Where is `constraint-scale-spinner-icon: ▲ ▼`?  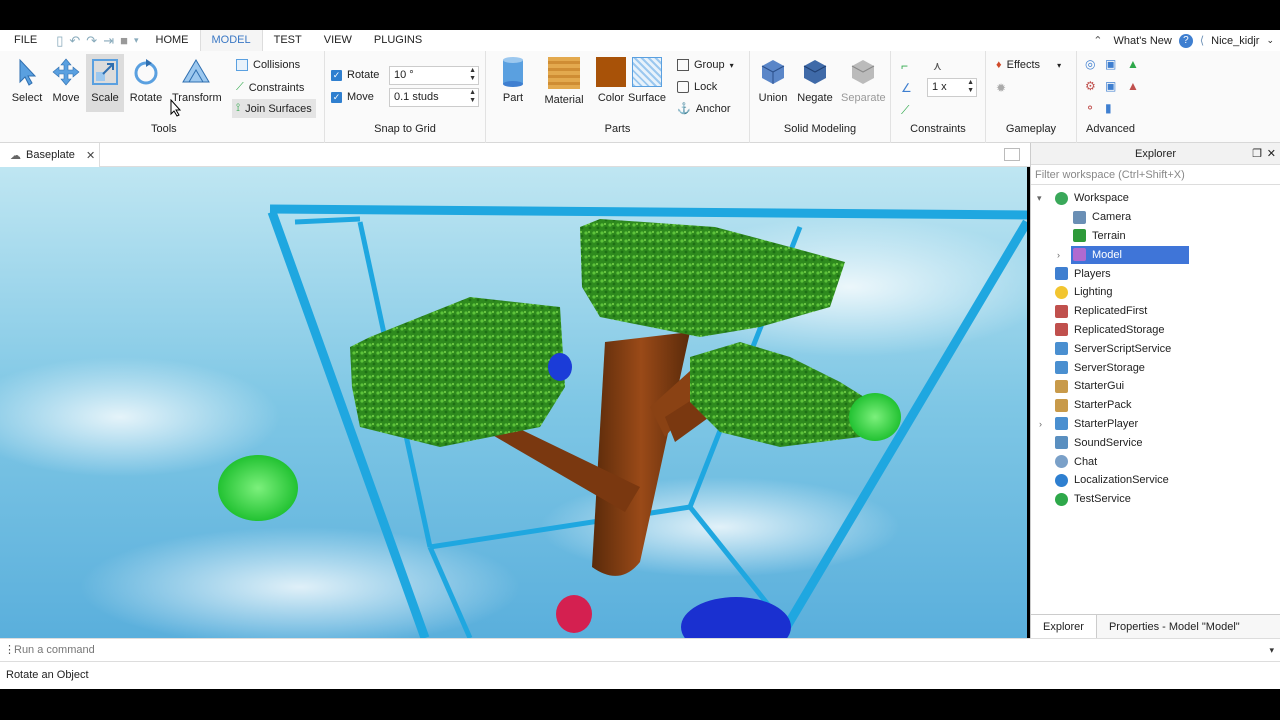 constraint-scale-spinner-icon: ▲ ▼ is located at coordinates (970, 87).